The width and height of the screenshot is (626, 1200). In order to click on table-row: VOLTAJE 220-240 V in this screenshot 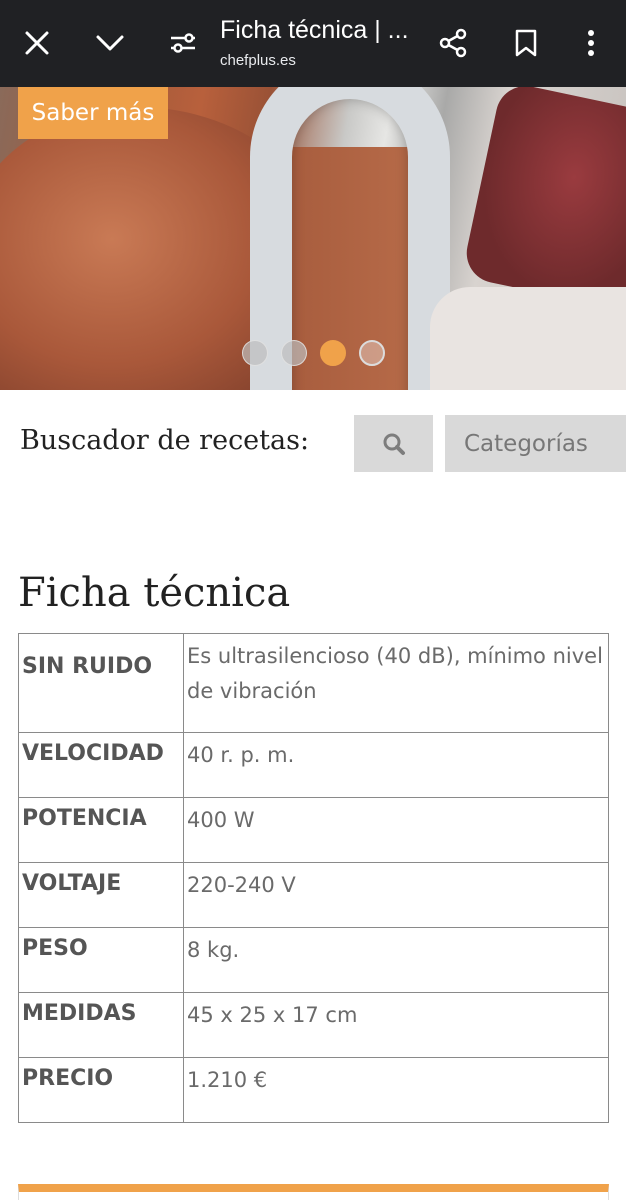, I will do `click(313, 895)`.